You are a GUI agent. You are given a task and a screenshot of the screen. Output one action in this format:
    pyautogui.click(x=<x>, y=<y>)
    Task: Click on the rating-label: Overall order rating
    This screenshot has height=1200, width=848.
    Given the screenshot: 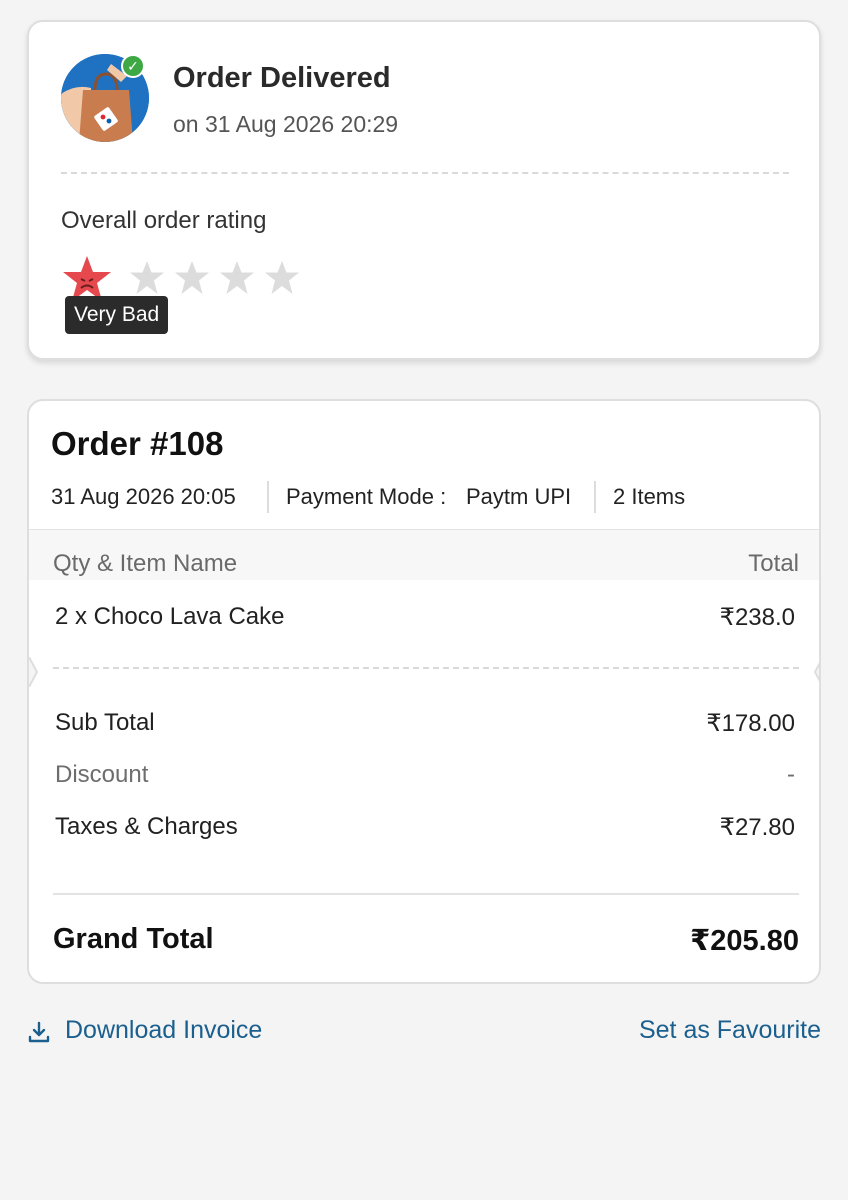 What is the action you would take?
    pyautogui.click(x=164, y=220)
    